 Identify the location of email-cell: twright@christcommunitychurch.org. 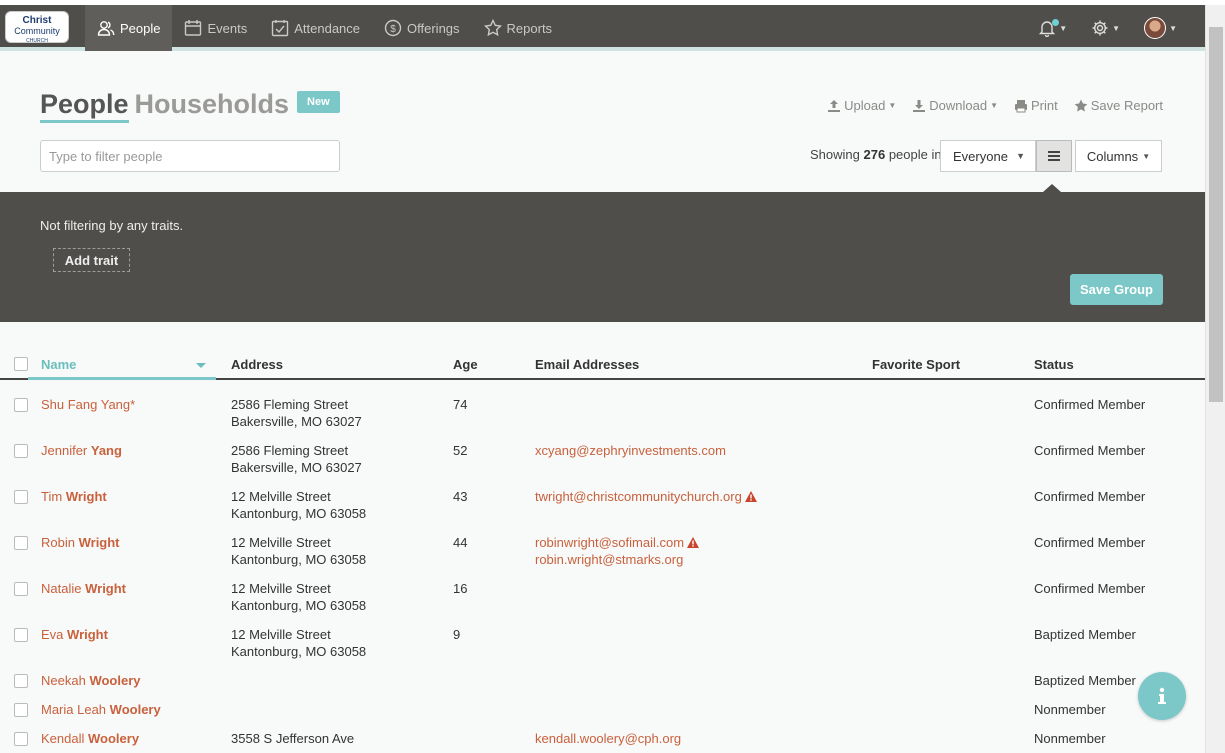
(646, 496).